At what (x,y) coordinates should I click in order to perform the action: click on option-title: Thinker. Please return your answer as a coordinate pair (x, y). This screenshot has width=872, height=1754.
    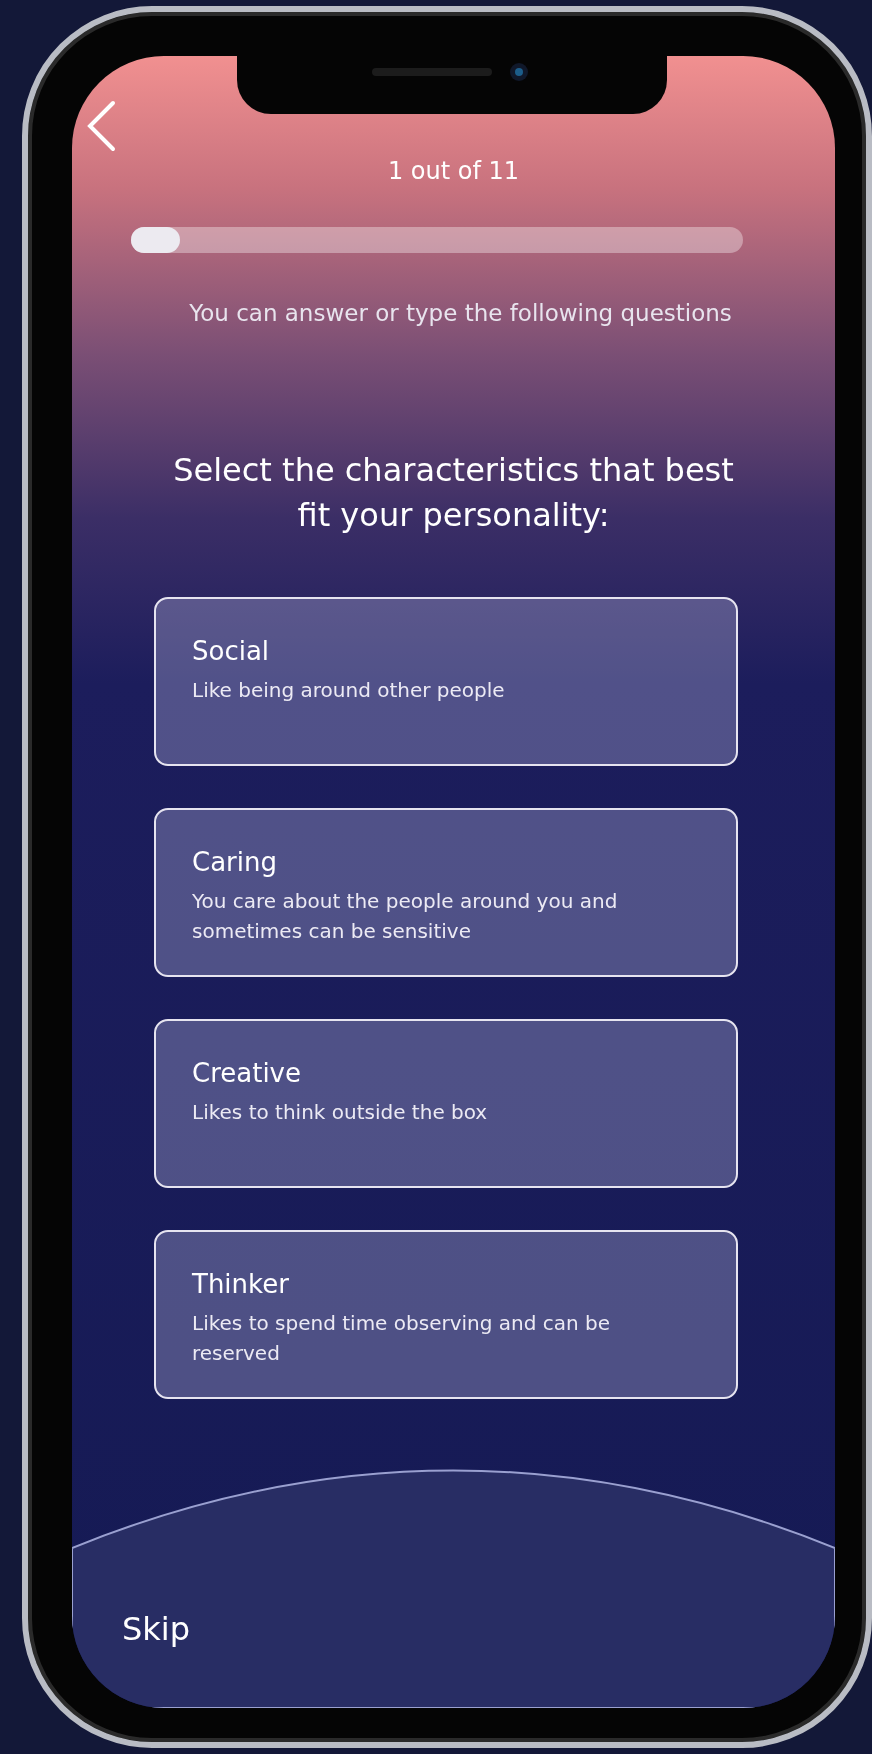
    Looking at the image, I should click on (241, 1284).